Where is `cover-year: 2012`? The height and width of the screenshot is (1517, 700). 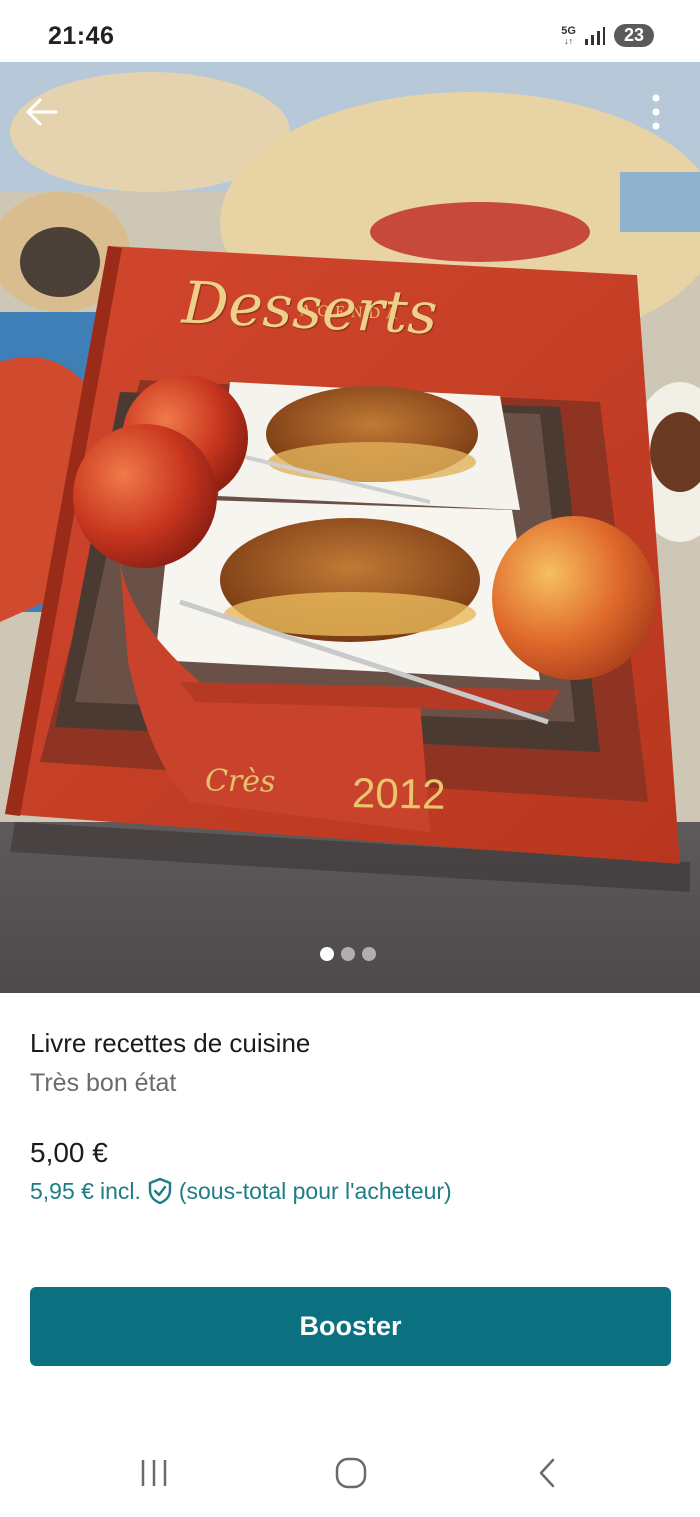 cover-year: 2012 is located at coordinates (398, 793).